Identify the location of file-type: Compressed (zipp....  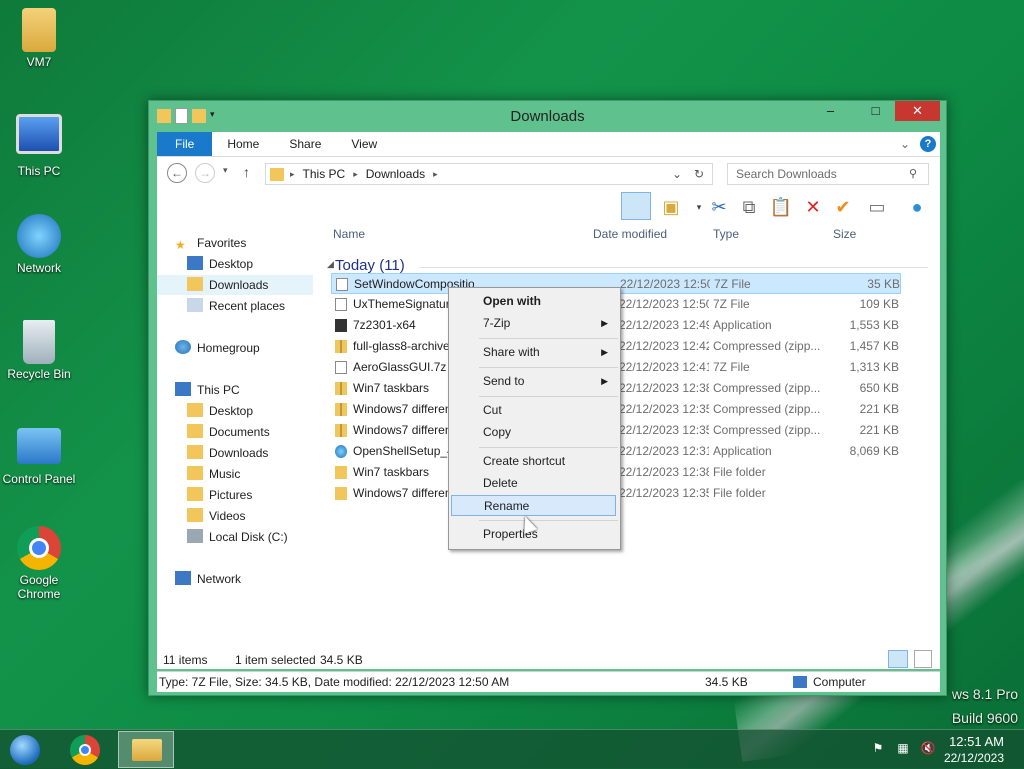
(767, 388).